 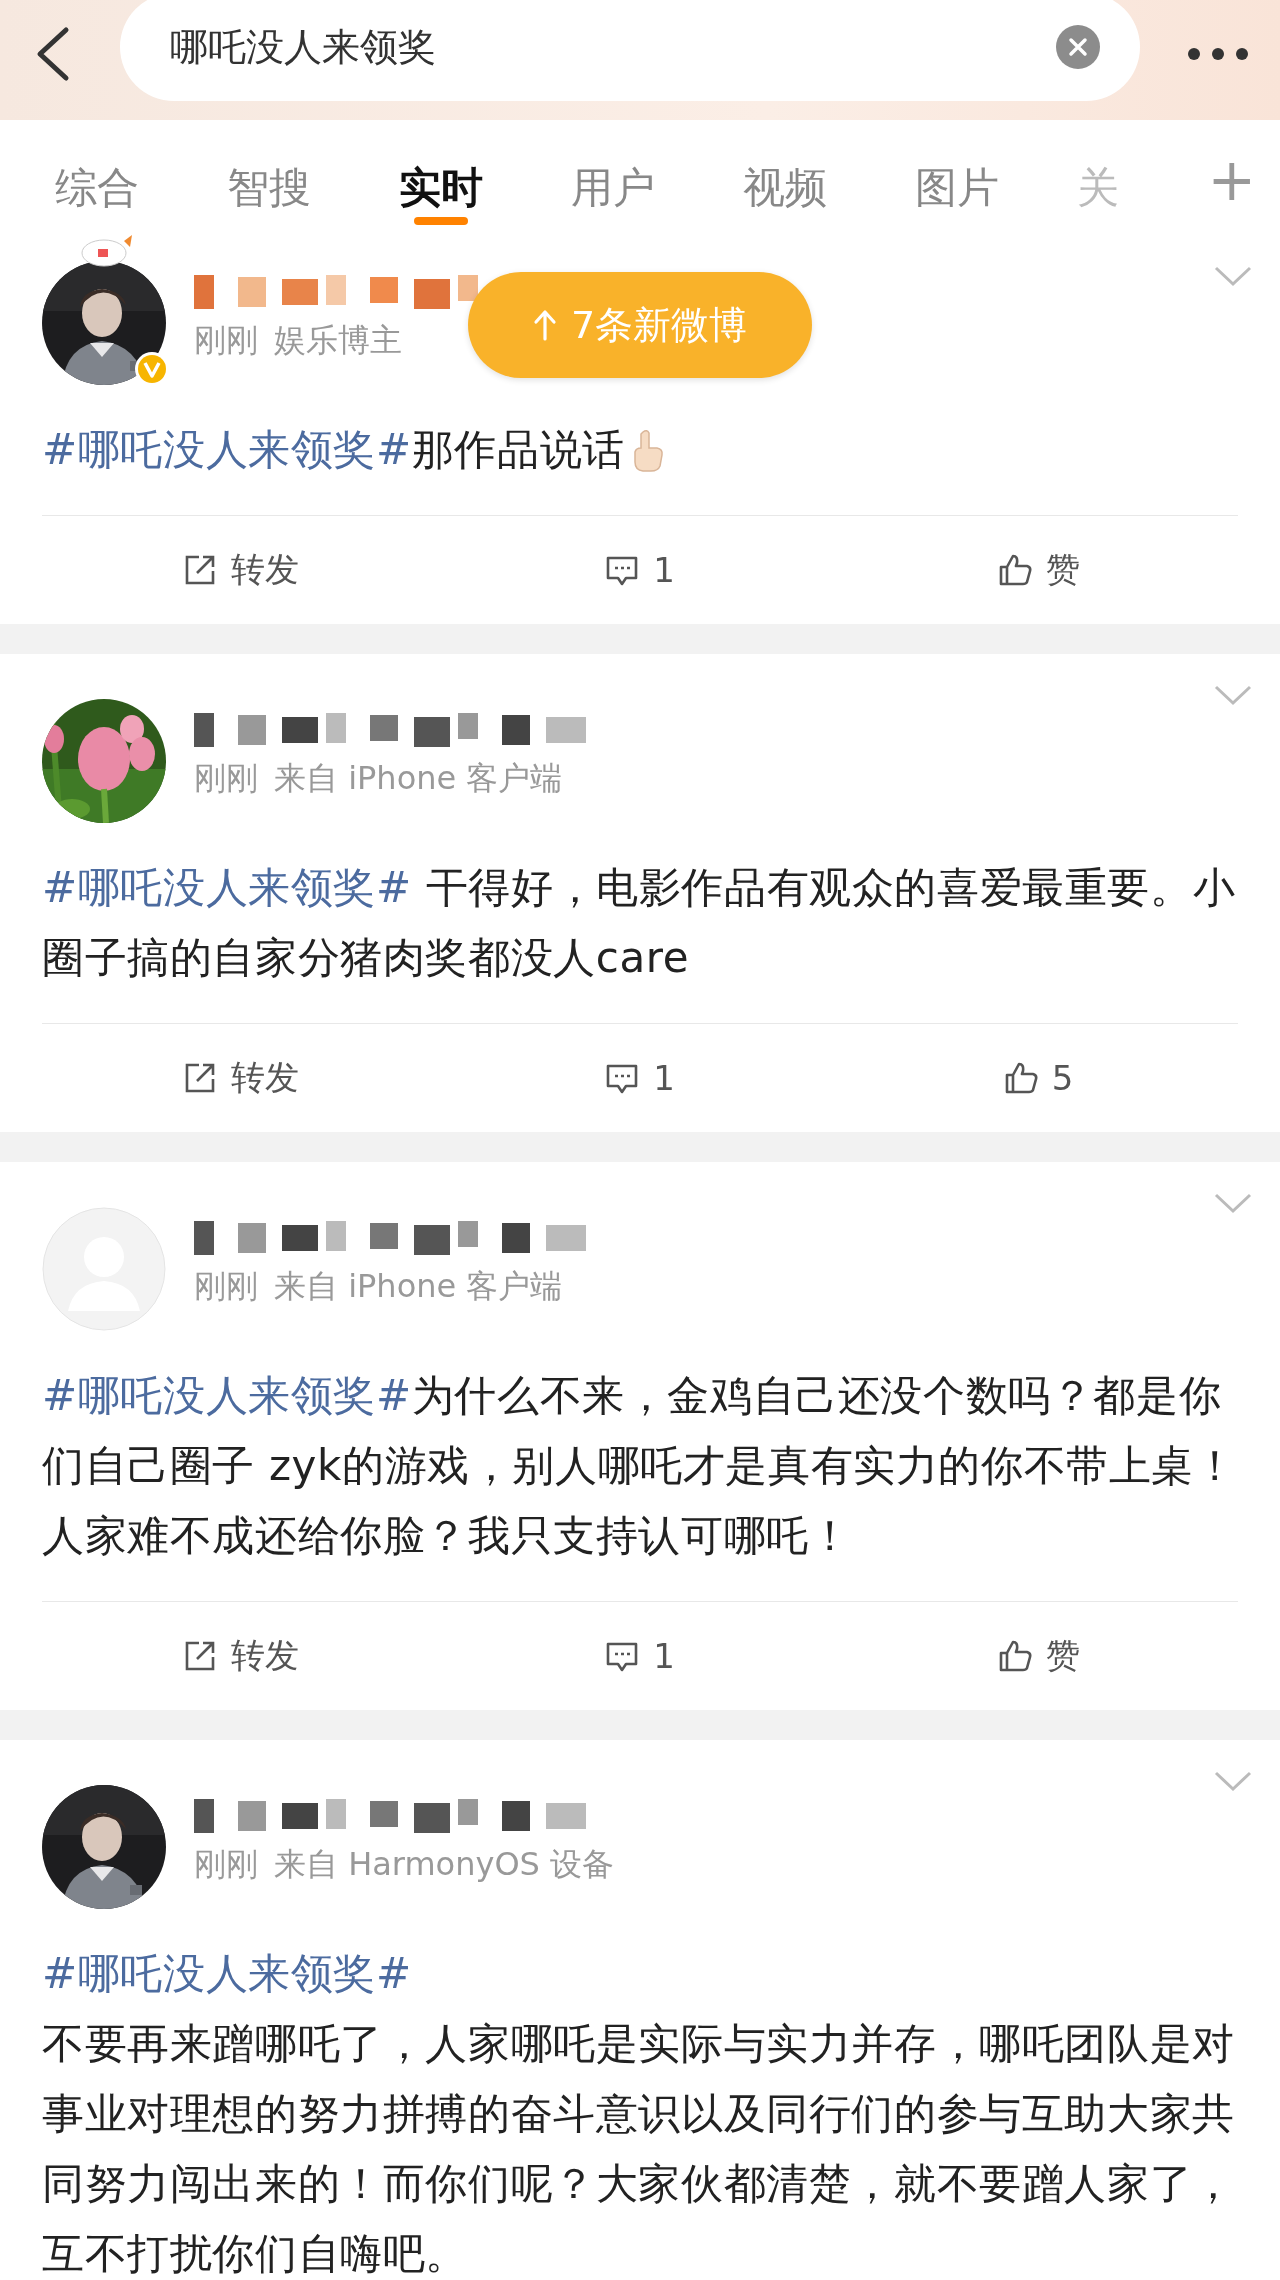 What do you see at coordinates (544, 325) in the screenshot?
I see `arrow-up-icon` at bounding box center [544, 325].